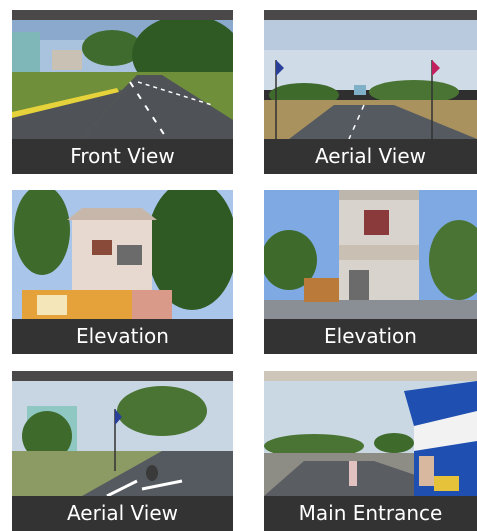 The width and height of the screenshot is (477, 531). Describe the element at coordinates (122, 79) in the screenshot. I see `front-view-photo` at that location.